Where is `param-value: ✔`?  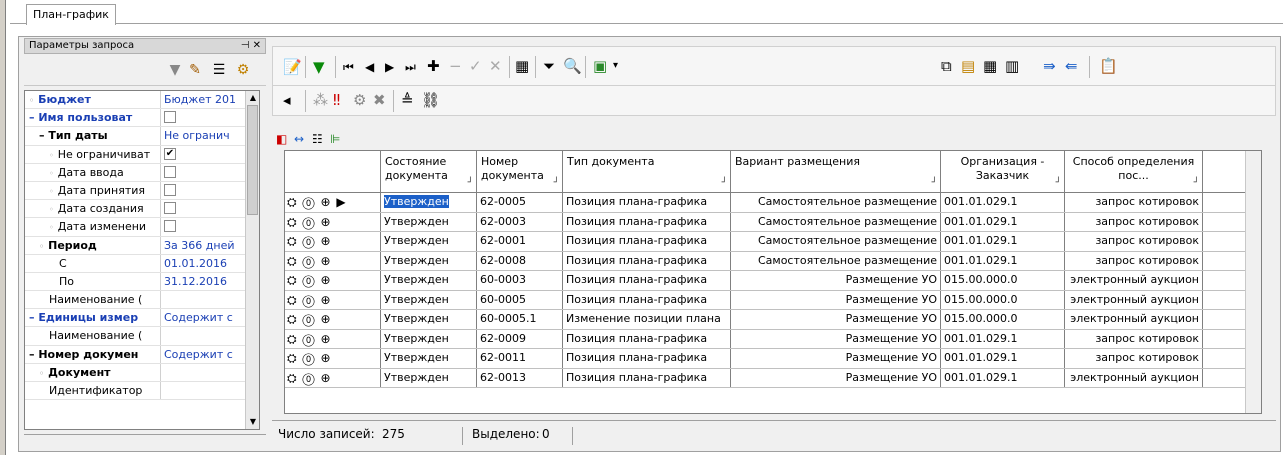
param-value: ✔ is located at coordinates (204, 154).